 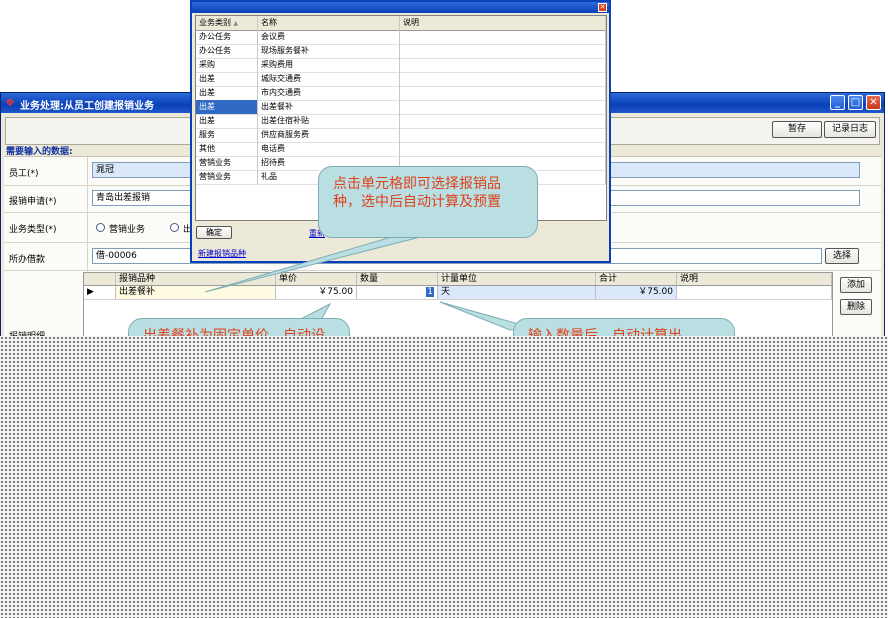 I want to click on select-tip-pointer, so click(x=322, y=262).